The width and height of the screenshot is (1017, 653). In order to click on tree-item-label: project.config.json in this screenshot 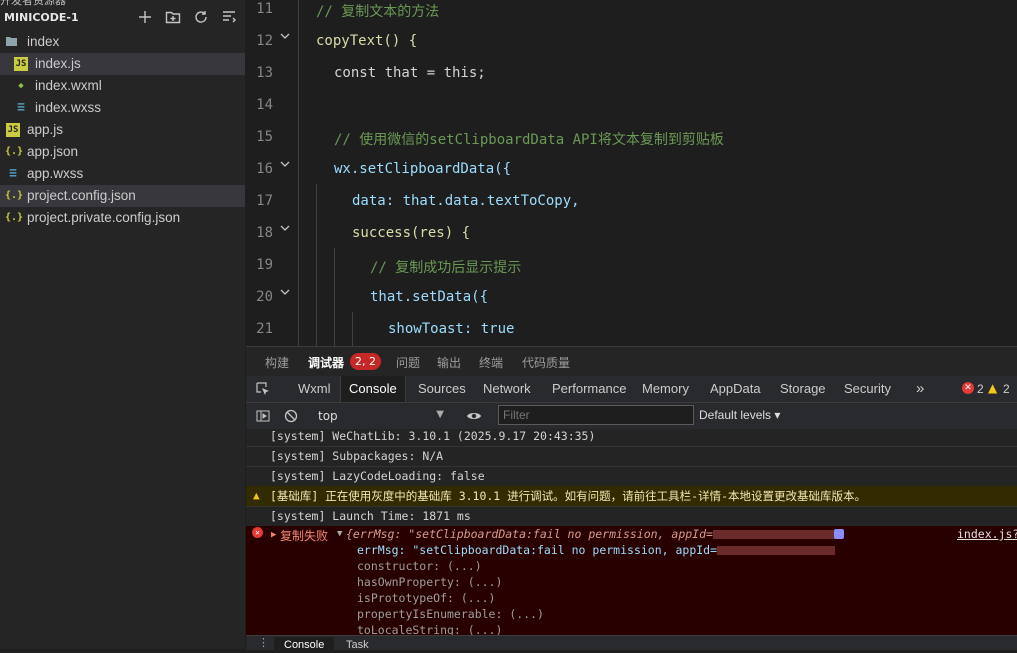, I will do `click(81, 195)`.